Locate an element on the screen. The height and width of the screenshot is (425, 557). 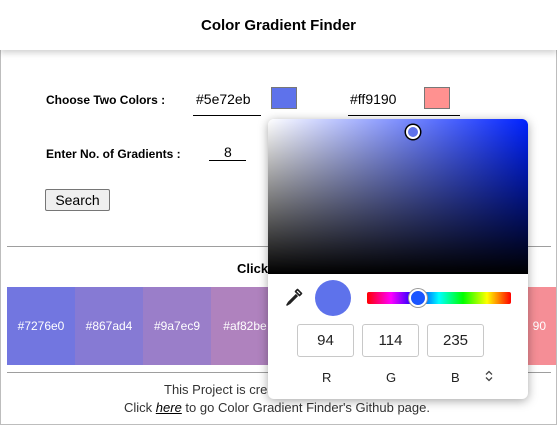
gradient-cell: #867ad4 is located at coordinates (109, 326).